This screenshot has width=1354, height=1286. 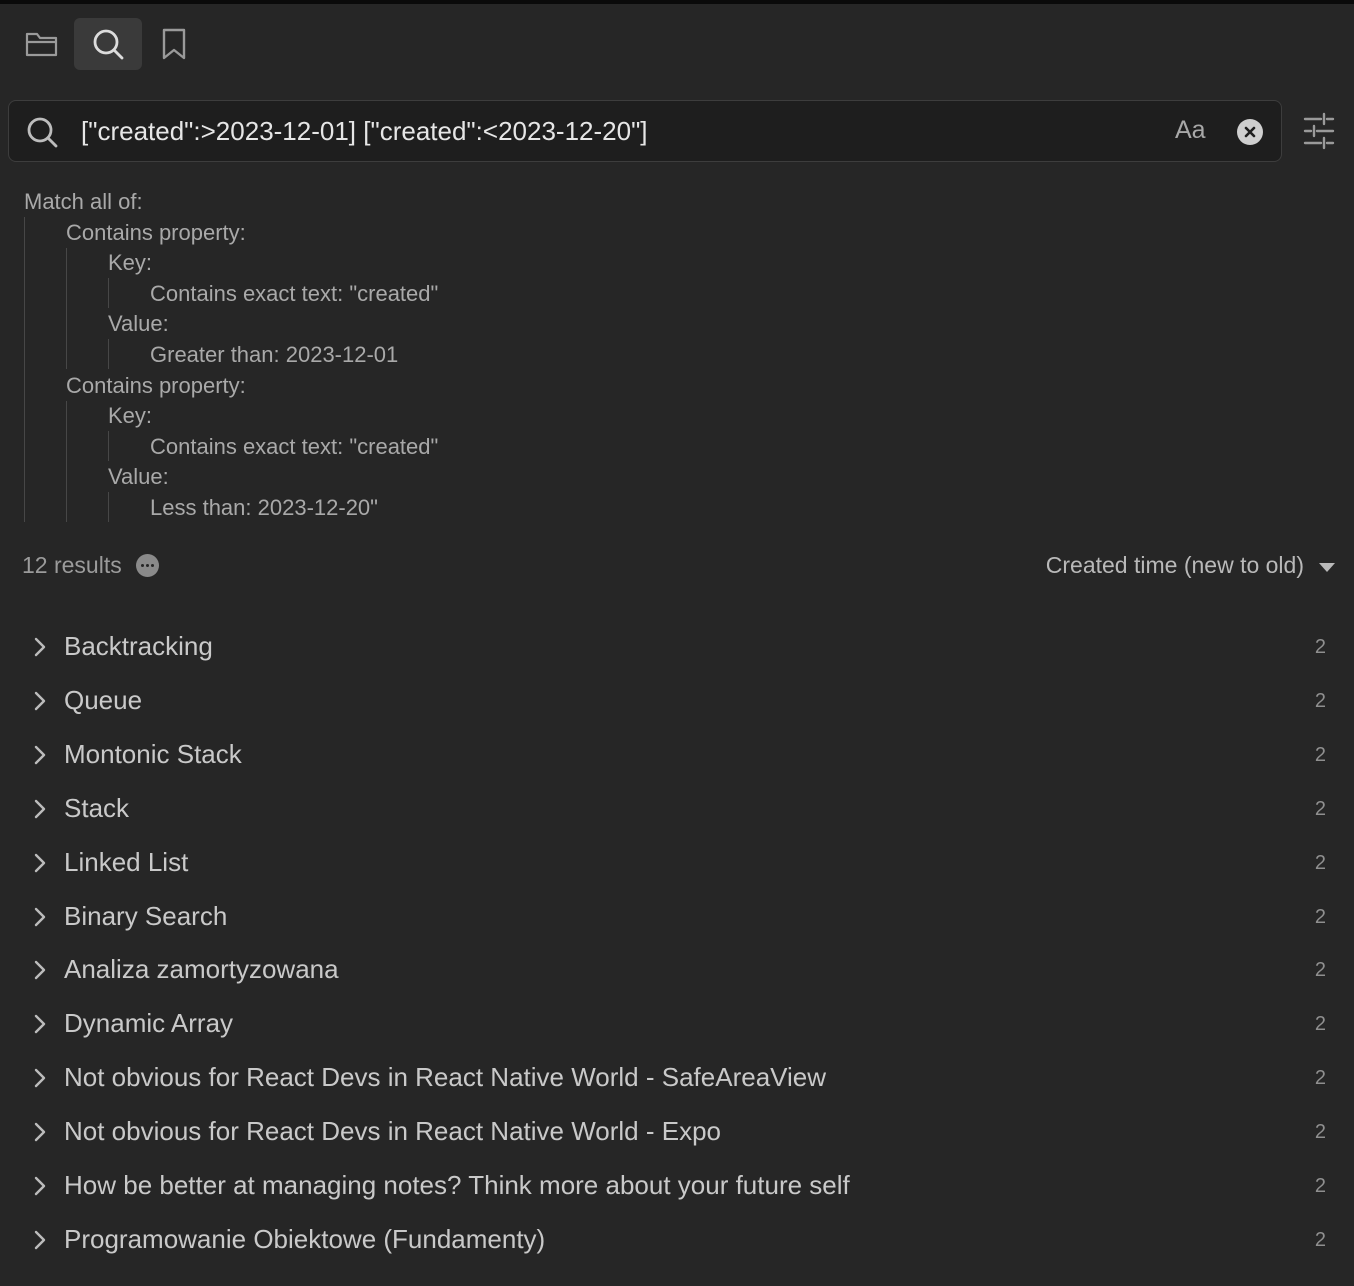 I want to click on tab-file-explorer, so click(x=42, y=44).